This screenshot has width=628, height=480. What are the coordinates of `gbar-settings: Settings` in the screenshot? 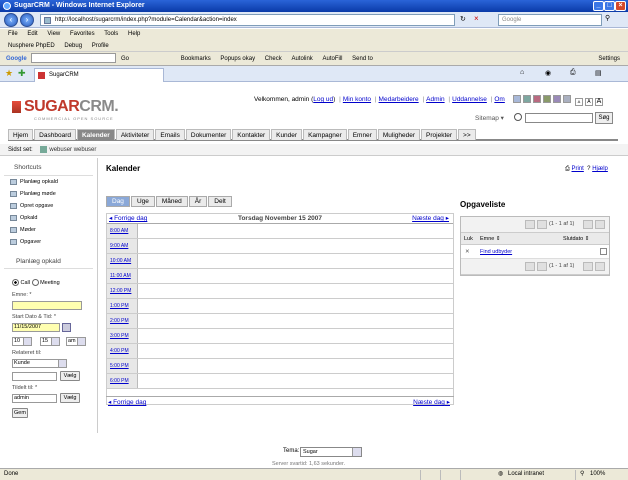 It's located at (609, 59).